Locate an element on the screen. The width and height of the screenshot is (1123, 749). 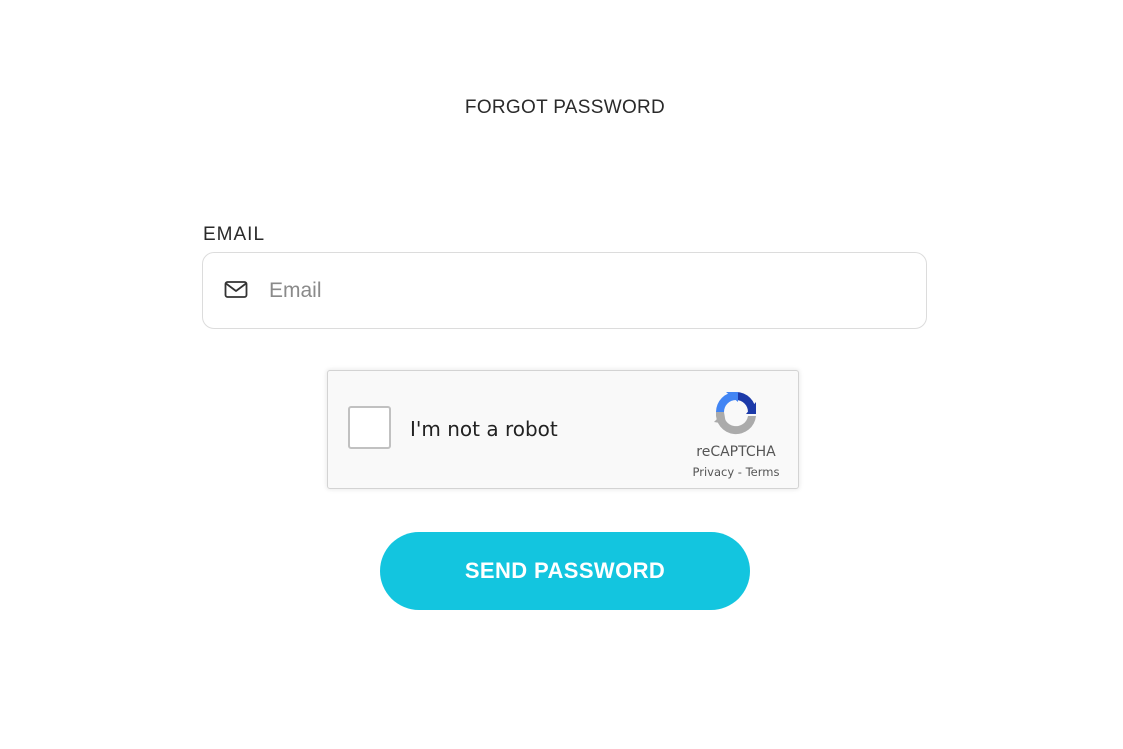
recaptcha-brand: reCAPTCHA is located at coordinates (736, 452).